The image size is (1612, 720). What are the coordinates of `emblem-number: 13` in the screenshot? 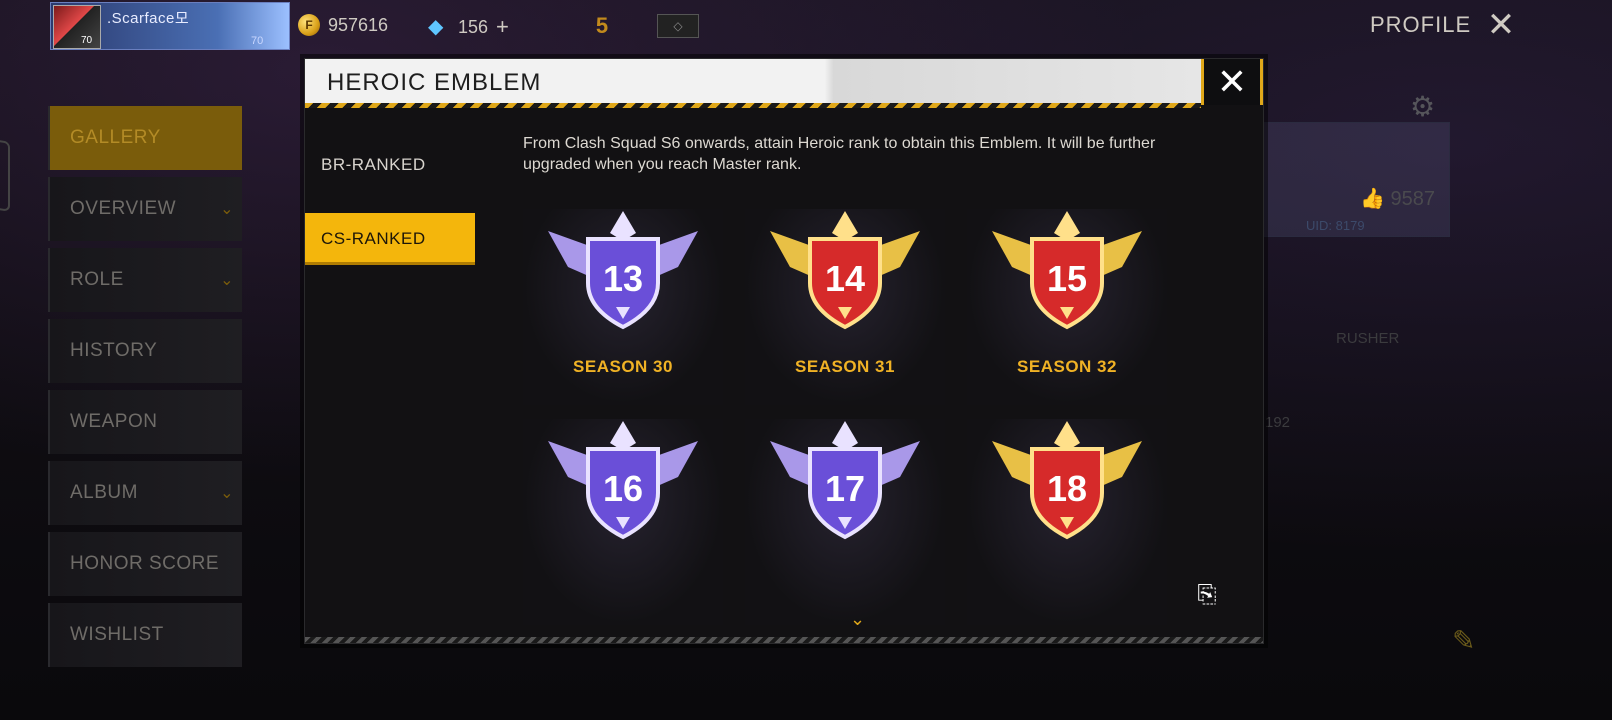 It's located at (623, 278).